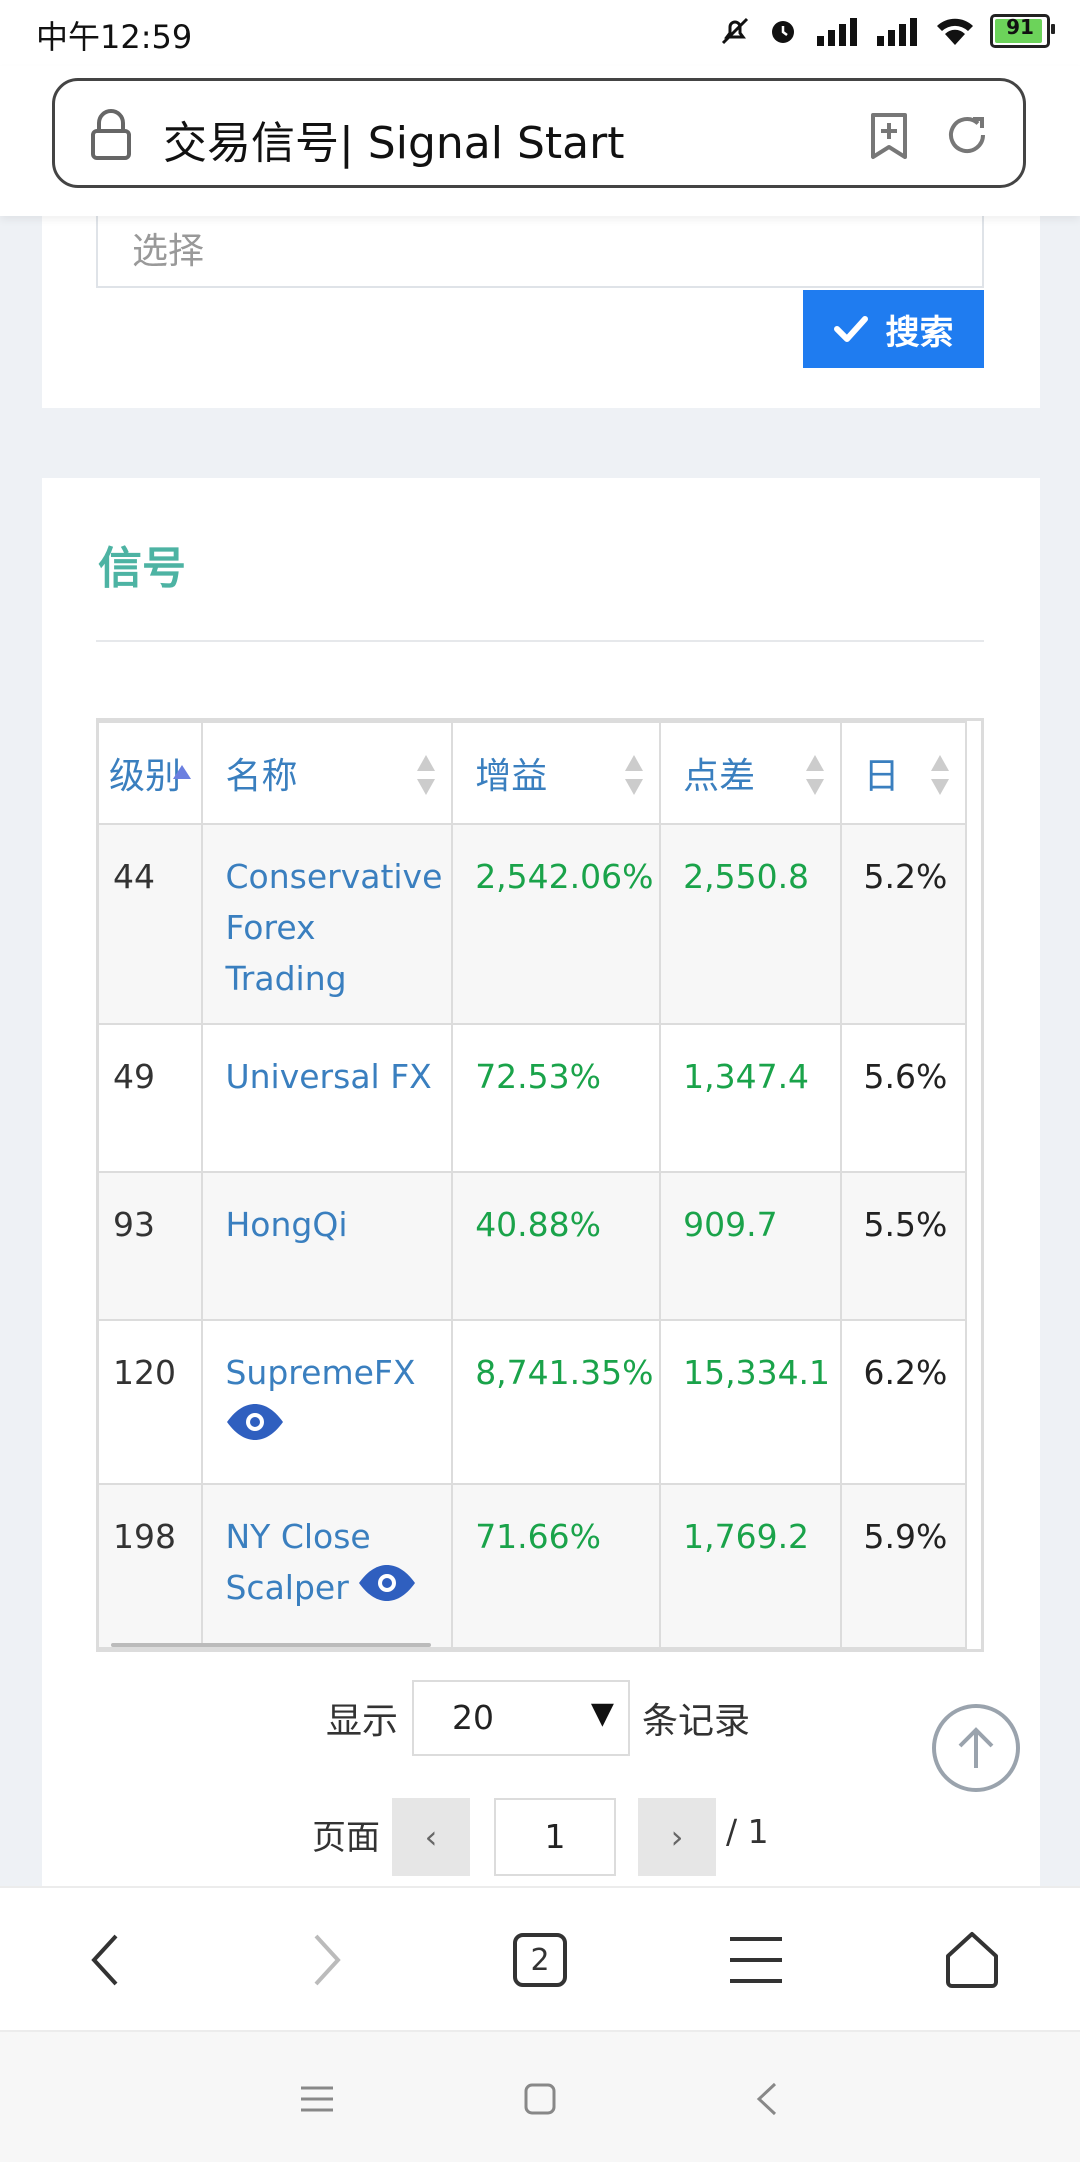 The width and height of the screenshot is (1080, 2162). What do you see at coordinates (327, 1246) in the screenshot?
I see `name-cell: HongQi` at bounding box center [327, 1246].